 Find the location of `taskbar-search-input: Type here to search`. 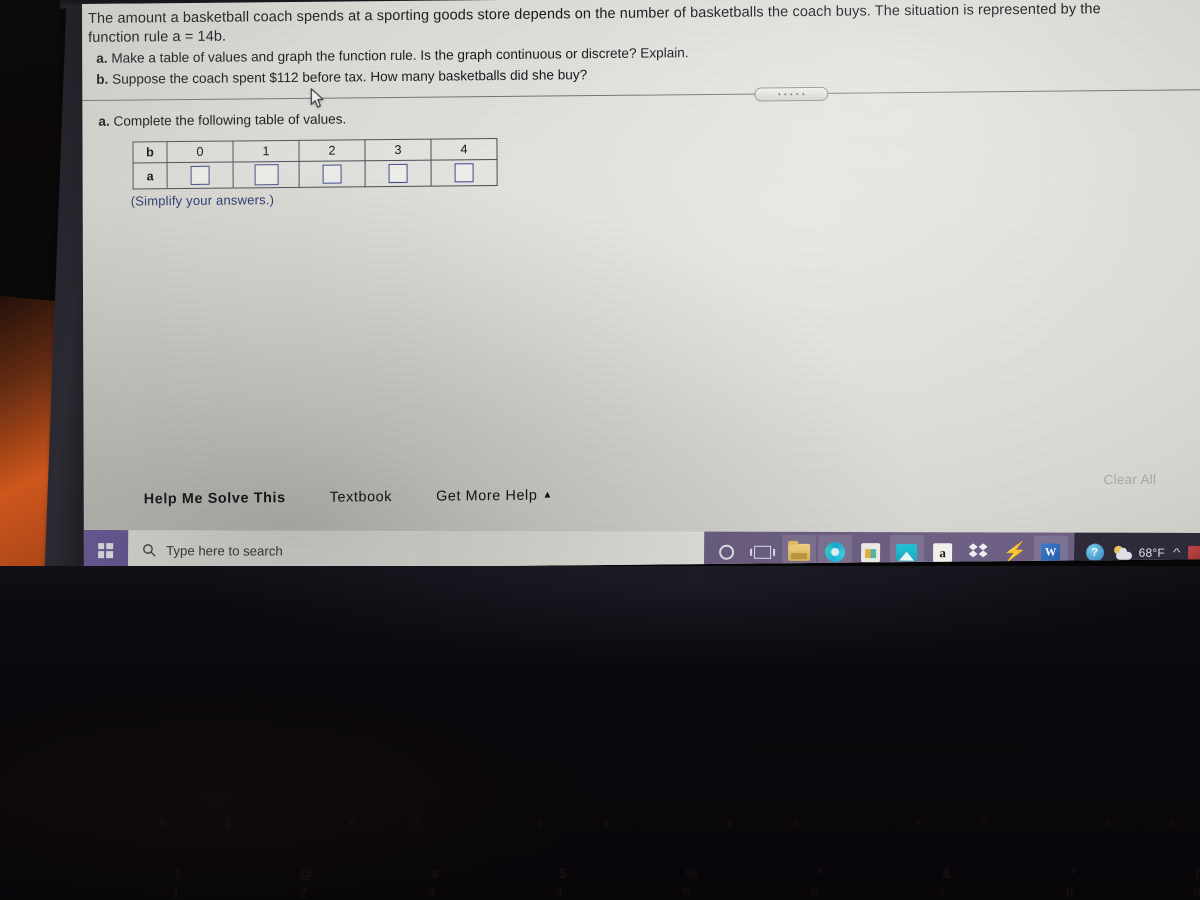

taskbar-search-input: Type here to search is located at coordinates (273, 550).